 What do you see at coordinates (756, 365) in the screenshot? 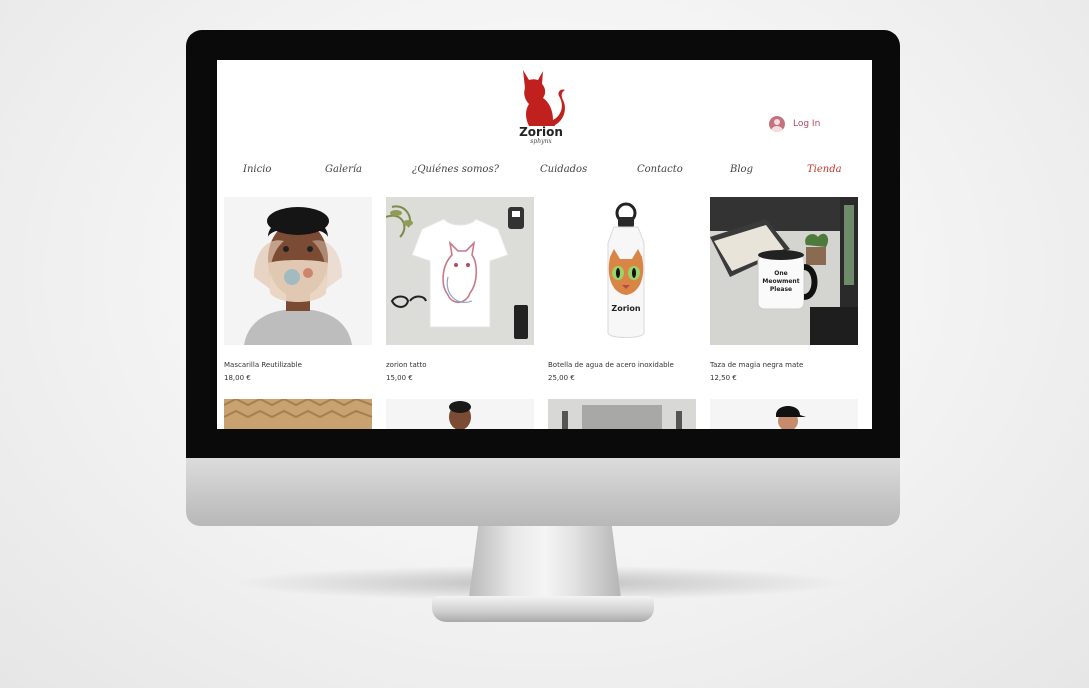
I see `product-name: Taza de magia negra mate` at bounding box center [756, 365].